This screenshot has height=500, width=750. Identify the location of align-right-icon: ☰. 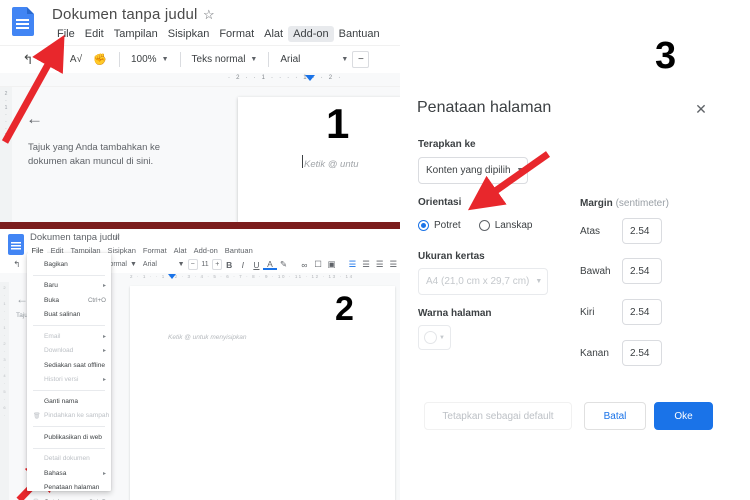
(380, 265).